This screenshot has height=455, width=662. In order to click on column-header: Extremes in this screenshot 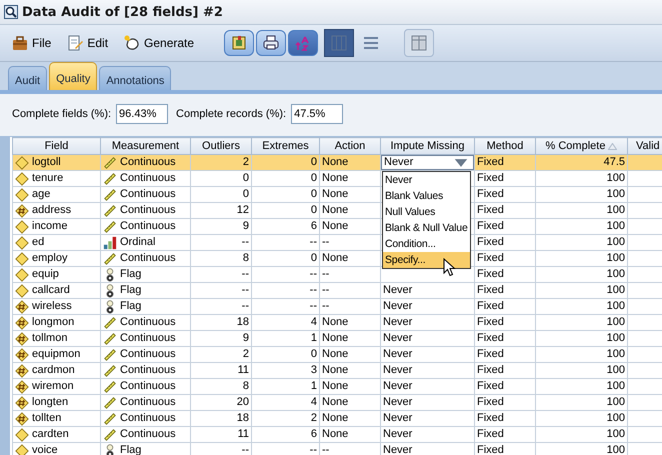, I will do `click(286, 146)`.